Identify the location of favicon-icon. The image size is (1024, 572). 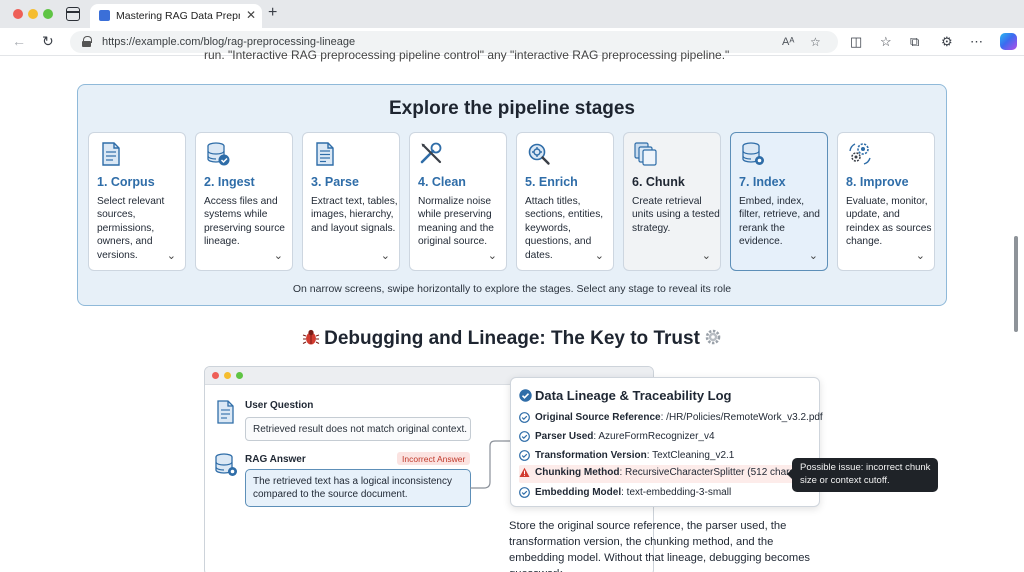
(104, 15).